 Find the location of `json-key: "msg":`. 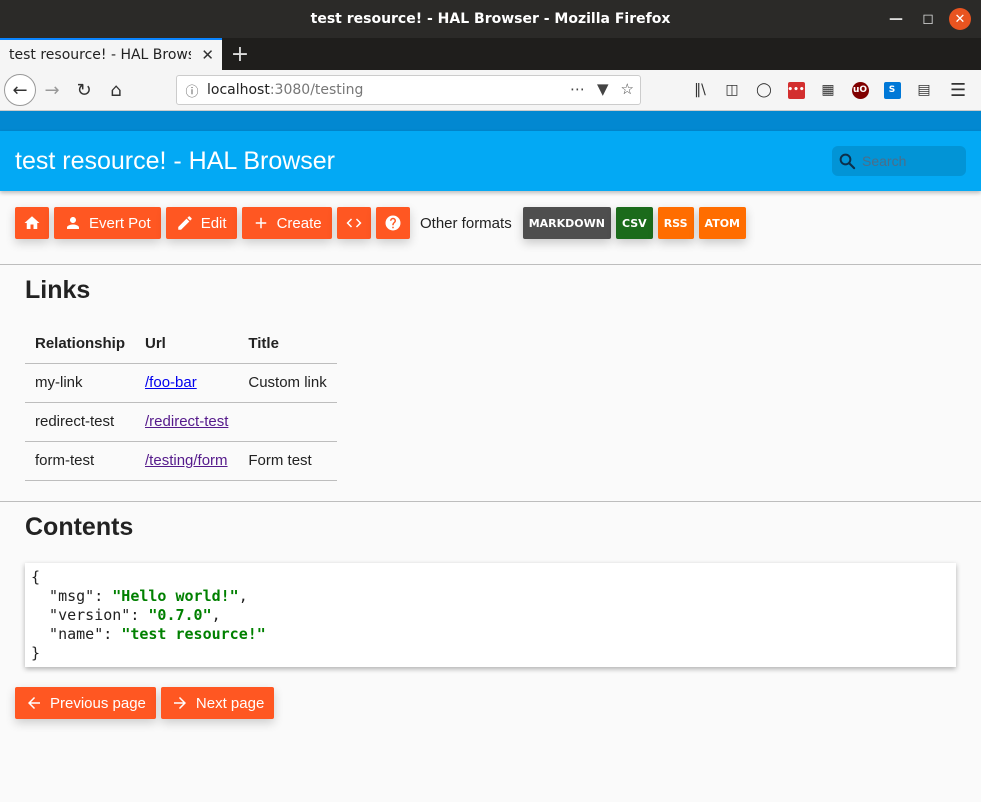

json-key: "msg": is located at coordinates (72, 596).